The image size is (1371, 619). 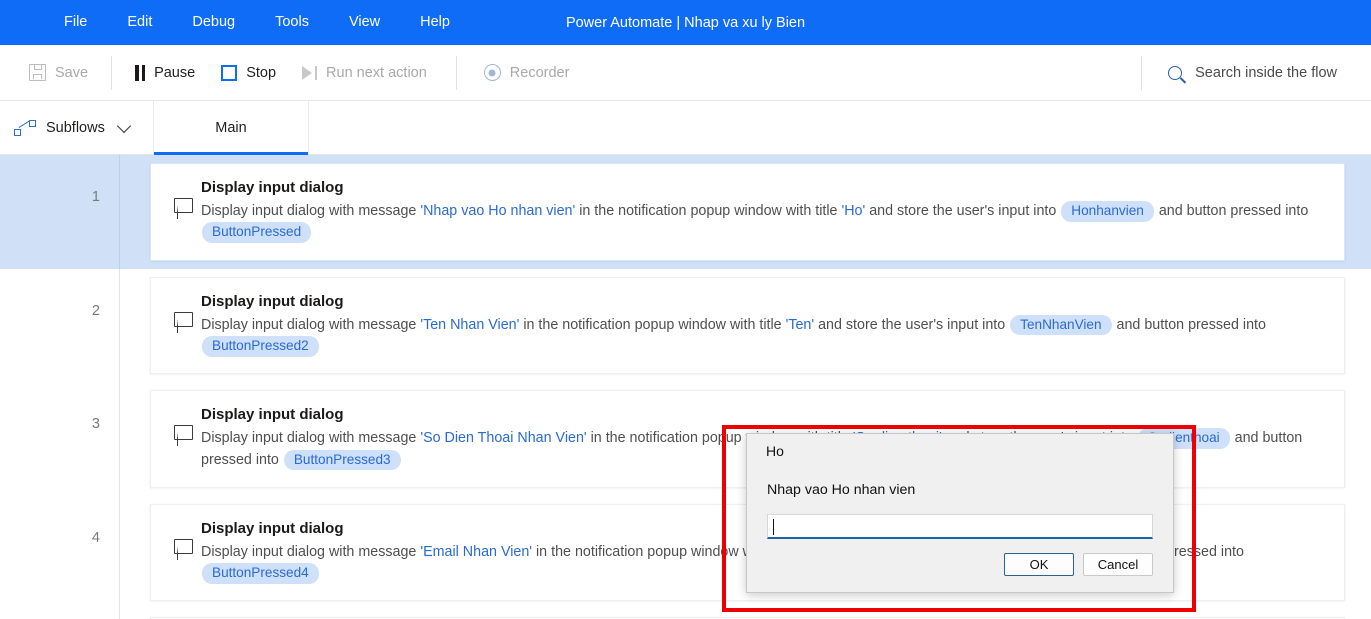 I want to click on row-number: 4, so click(x=60, y=552).